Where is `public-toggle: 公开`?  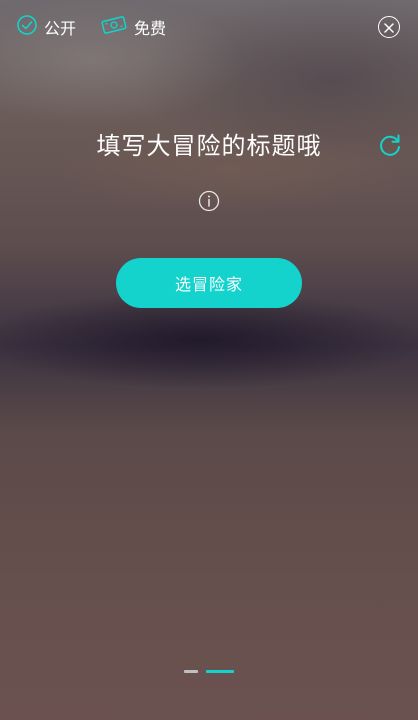 public-toggle: 公开 is located at coordinates (46, 27).